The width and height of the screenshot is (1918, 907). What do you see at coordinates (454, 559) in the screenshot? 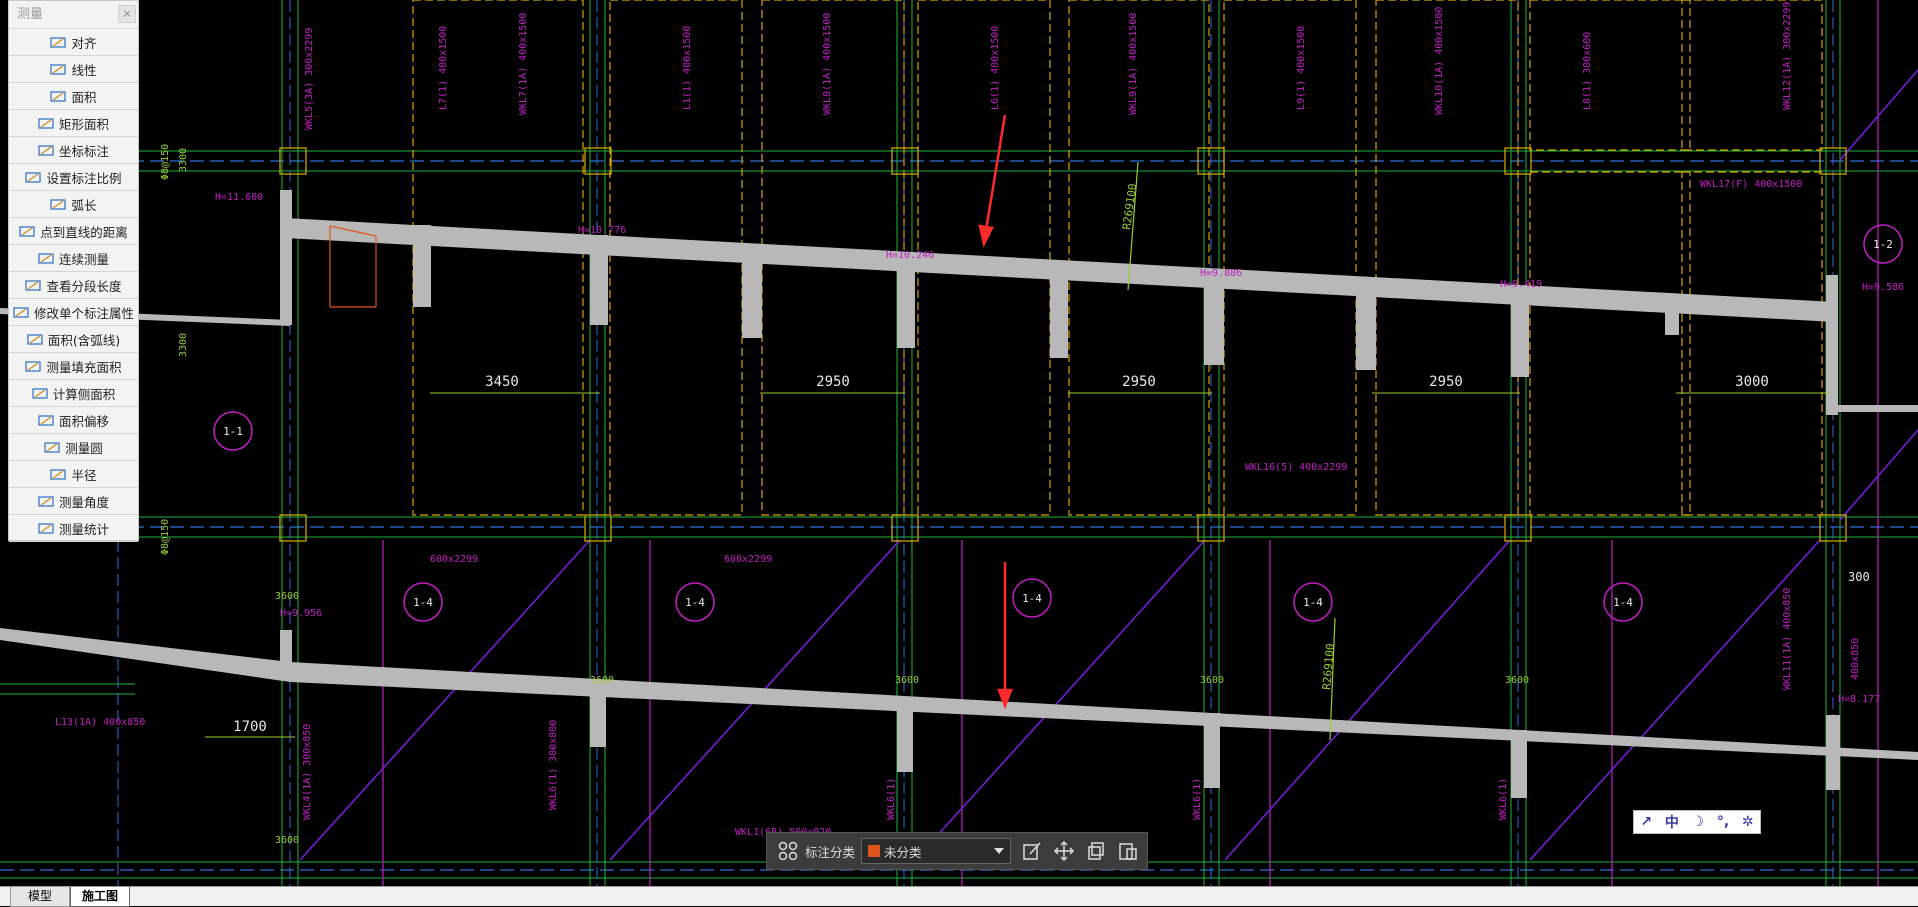
I see `beam-label-14: 600x2299` at bounding box center [454, 559].